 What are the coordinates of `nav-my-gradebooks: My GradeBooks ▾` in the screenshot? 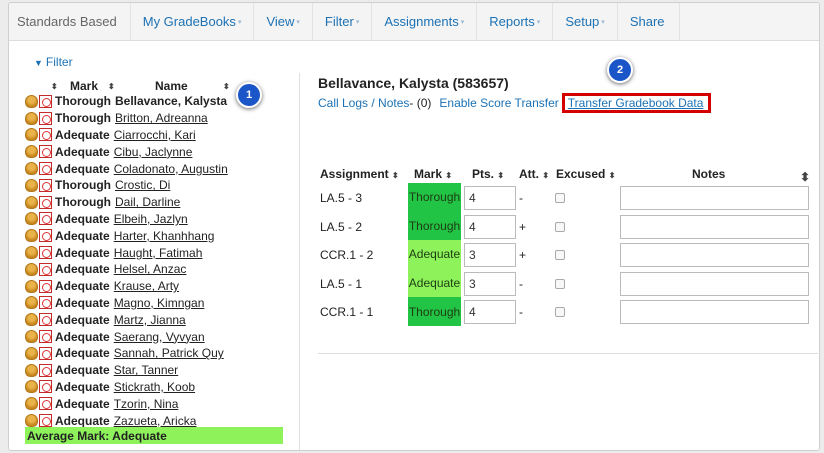 It's located at (193, 21).